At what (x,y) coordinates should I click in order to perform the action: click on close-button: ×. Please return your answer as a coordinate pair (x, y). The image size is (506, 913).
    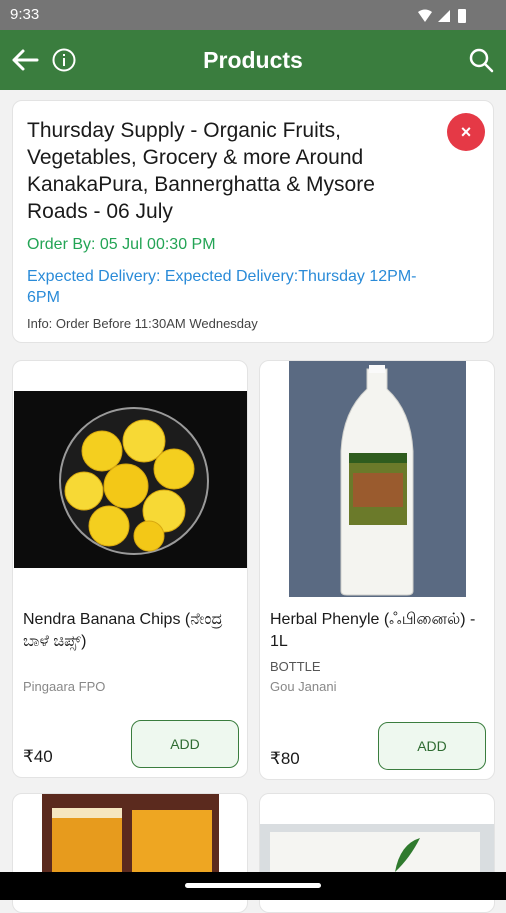
    Looking at the image, I should click on (466, 132).